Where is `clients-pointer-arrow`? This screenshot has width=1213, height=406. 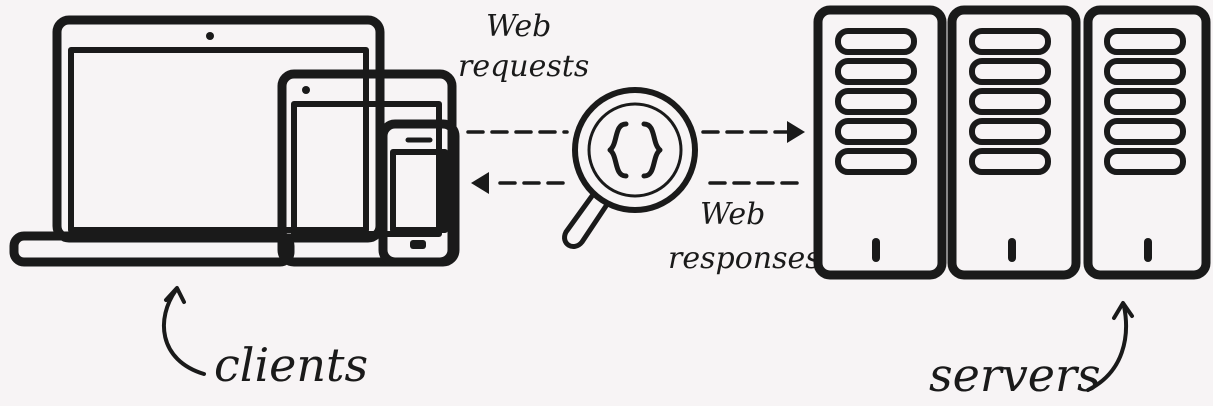
clients-pointer-arrow is located at coordinates (184, 331).